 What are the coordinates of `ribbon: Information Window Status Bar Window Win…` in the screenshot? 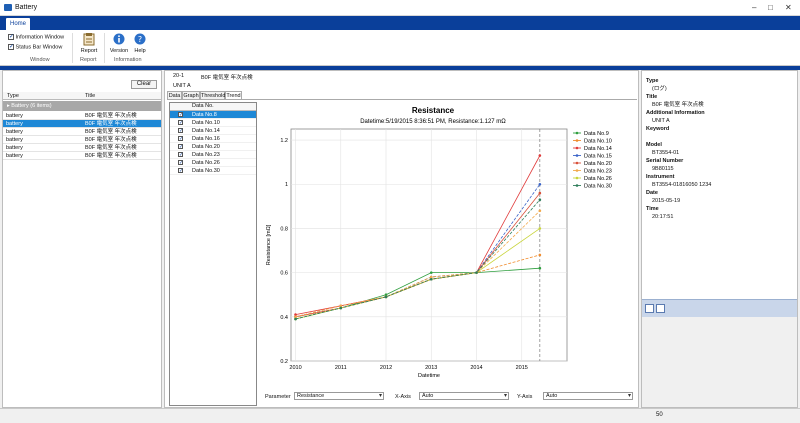 It's located at (400, 48).